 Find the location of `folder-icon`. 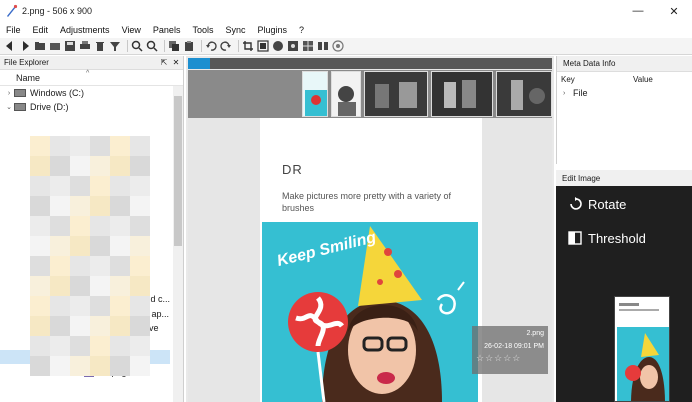

folder-icon is located at coordinates (55, 46).